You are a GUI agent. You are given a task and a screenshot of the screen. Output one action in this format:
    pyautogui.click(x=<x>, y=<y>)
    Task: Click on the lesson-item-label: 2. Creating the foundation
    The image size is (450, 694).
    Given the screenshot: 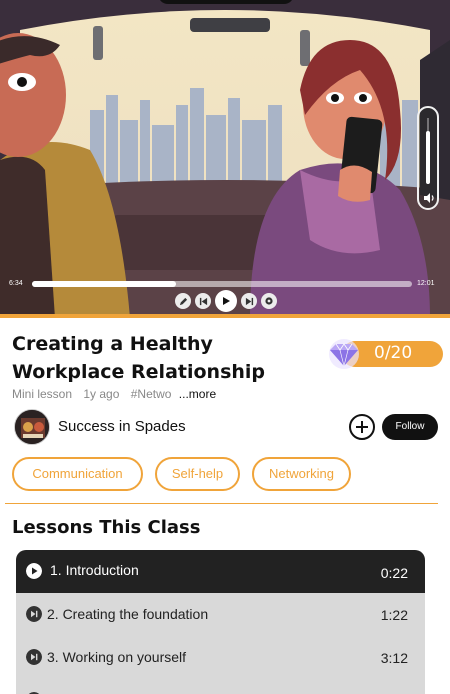 What is the action you would take?
    pyautogui.click(x=128, y=614)
    